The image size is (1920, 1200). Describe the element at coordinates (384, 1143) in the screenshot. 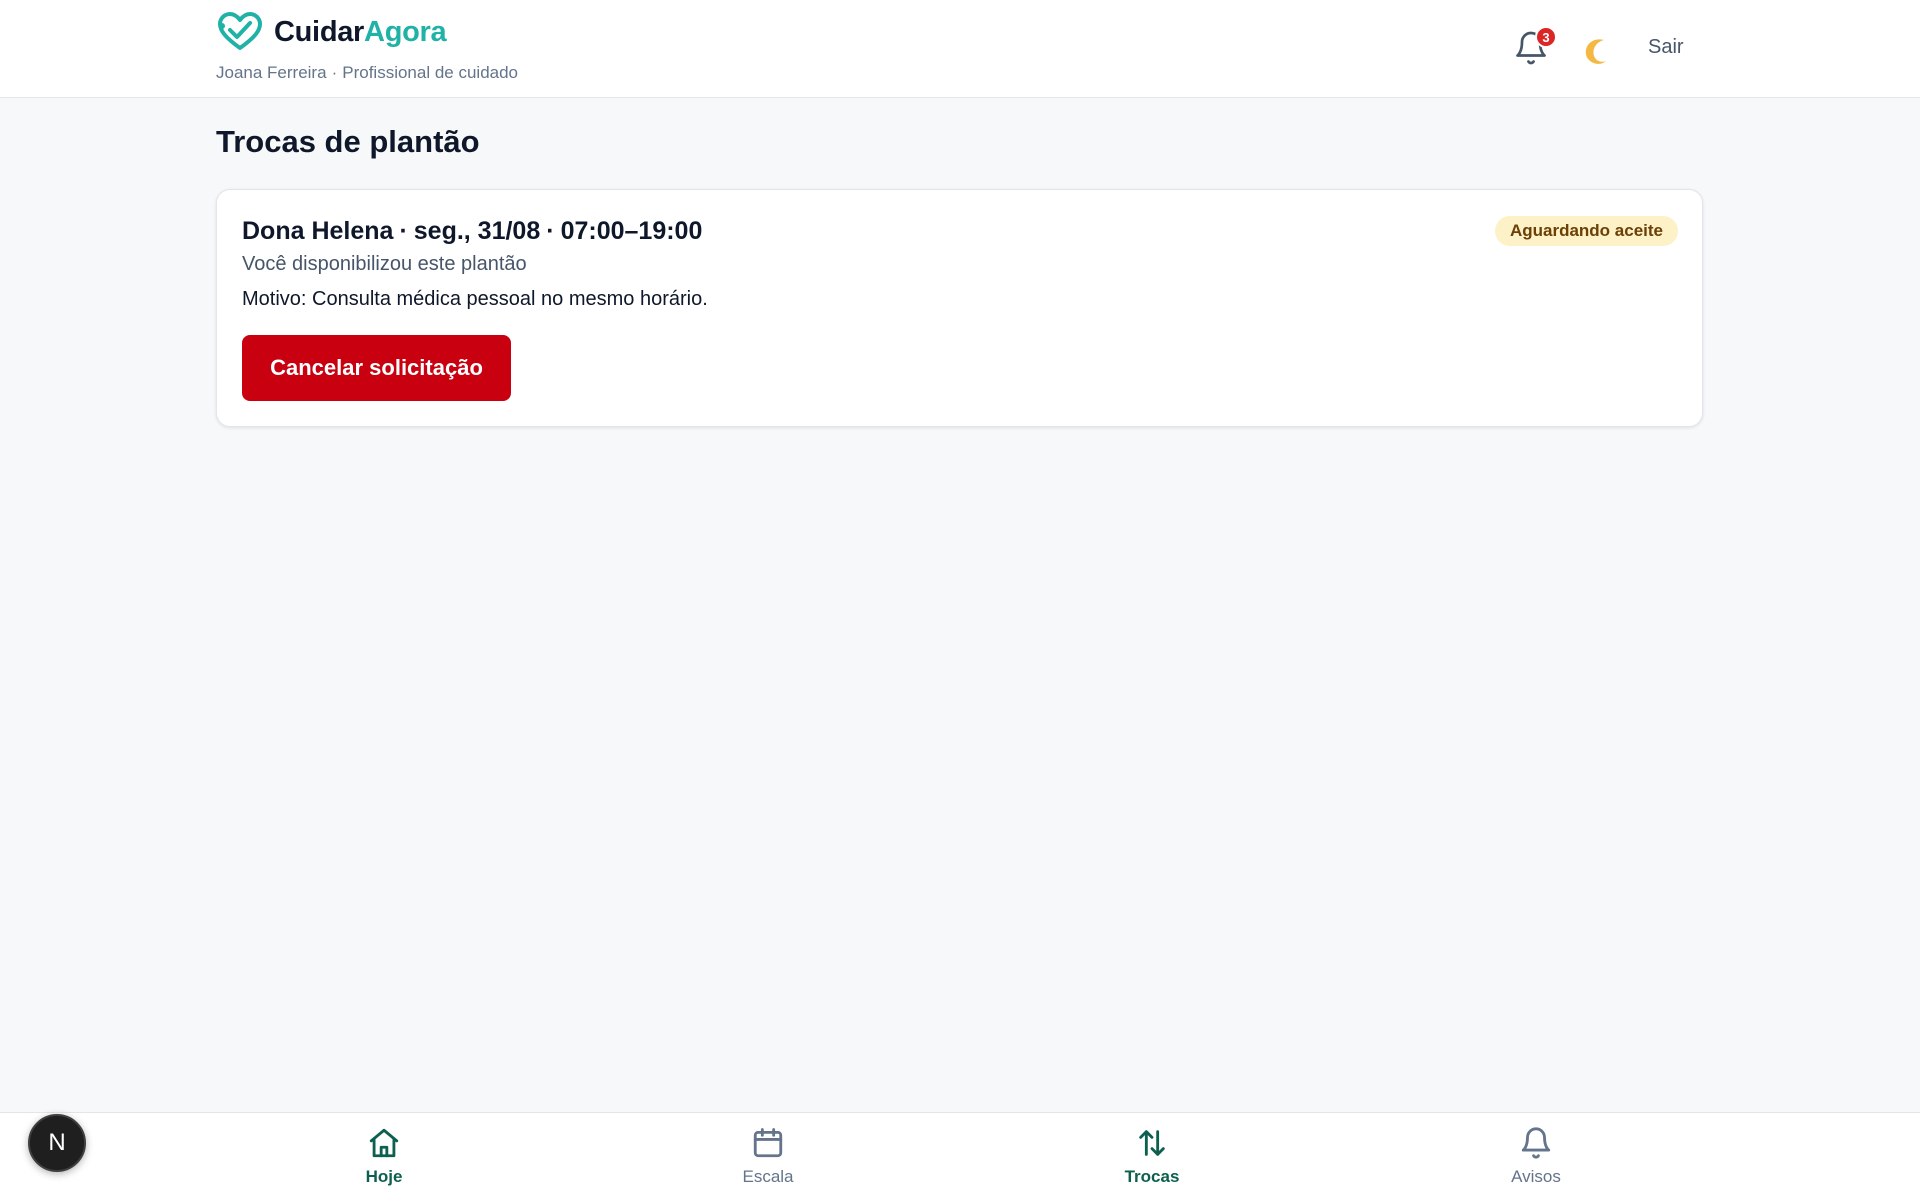

I see `home-icon` at that location.